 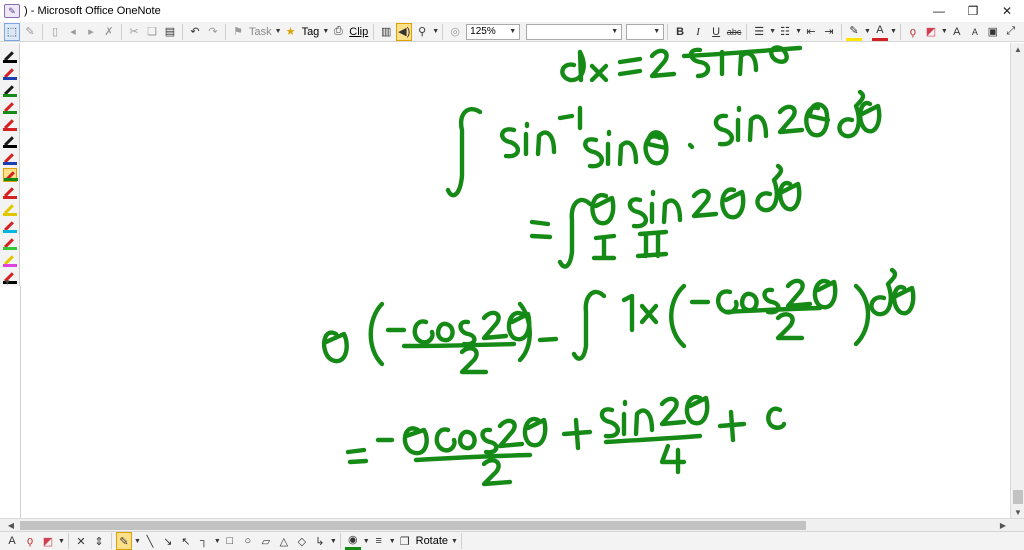 I want to click on insert-space-icon: ✕, so click(x=81, y=541).